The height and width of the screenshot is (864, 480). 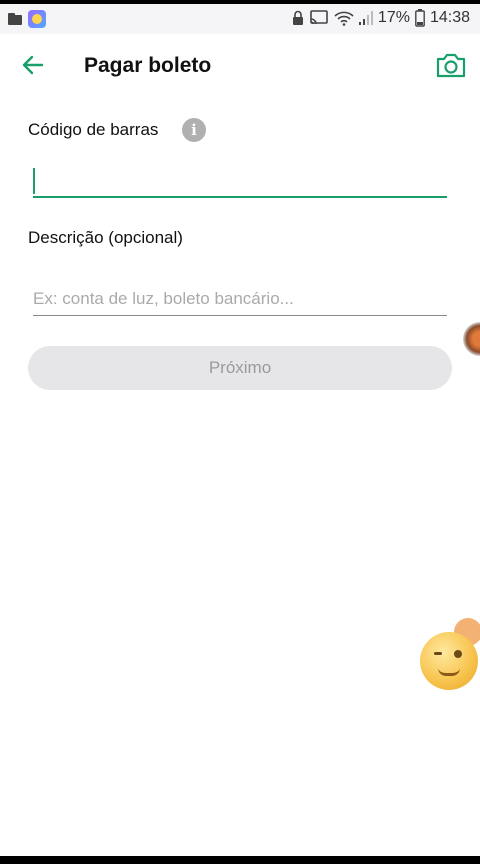 I want to click on barcode-input, so click(x=240, y=181).